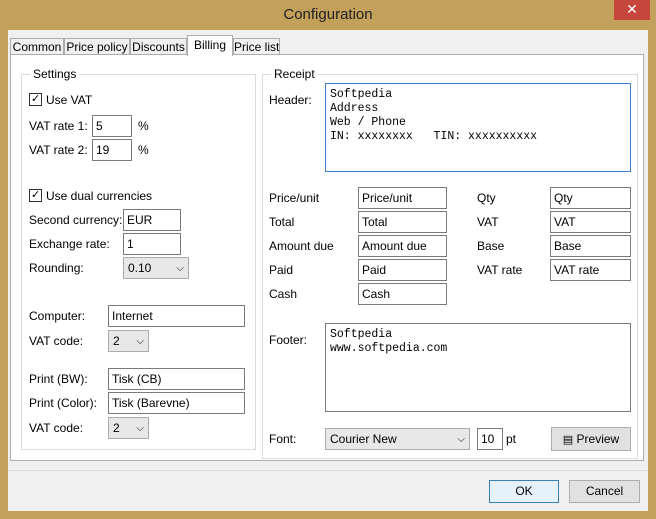 The image size is (656, 519). Describe the element at coordinates (281, 270) in the screenshot. I see `paid-label: Paid` at that location.